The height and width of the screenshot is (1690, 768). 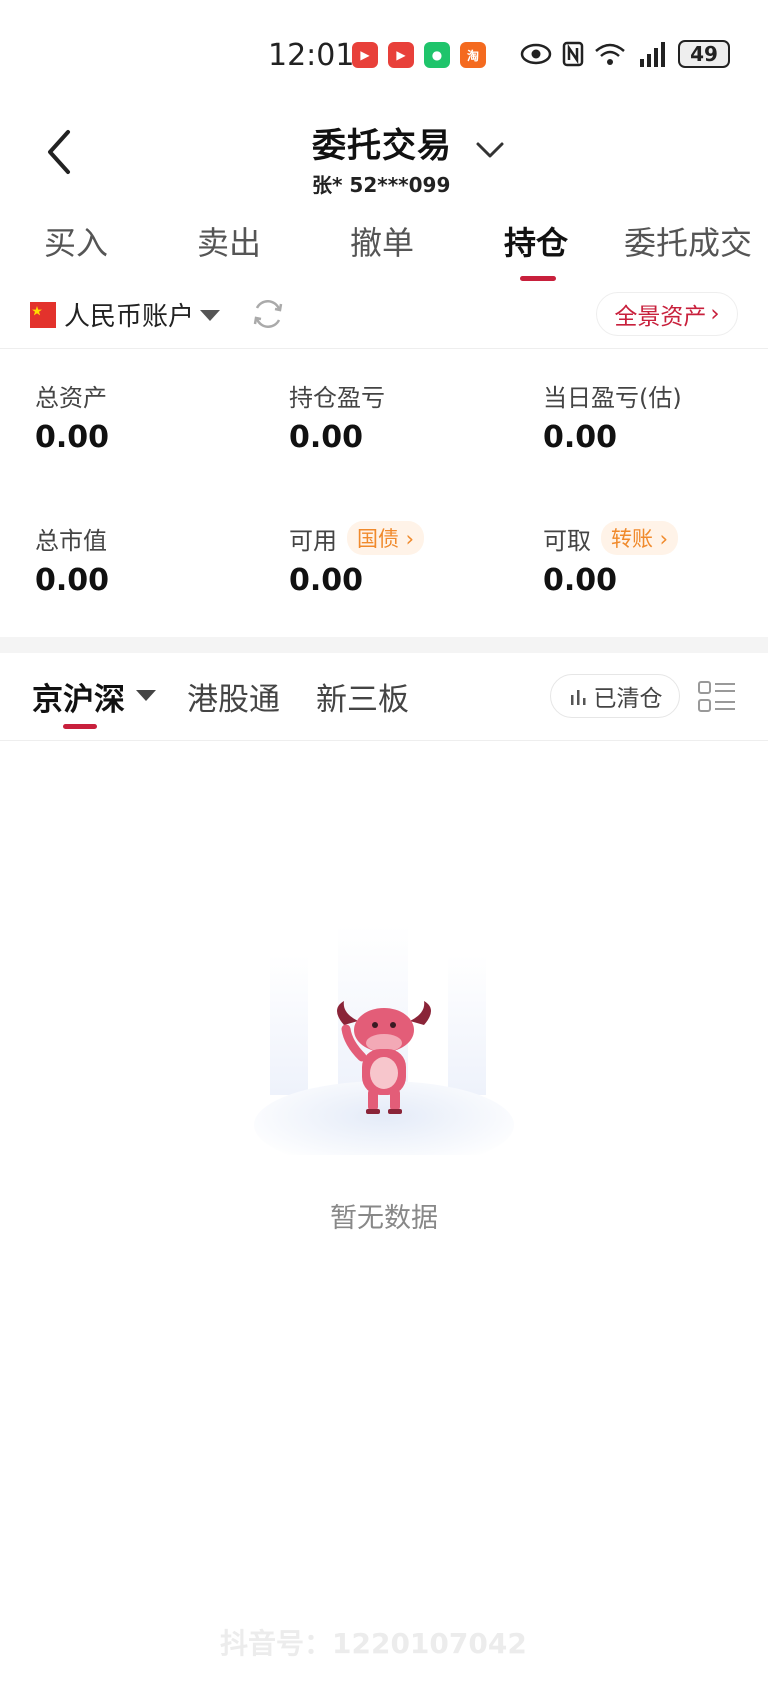 What do you see at coordinates (129, 314) in the screenshot?
I see `currency-account-selector: 人民币账户` at bounding box center [129, 314].